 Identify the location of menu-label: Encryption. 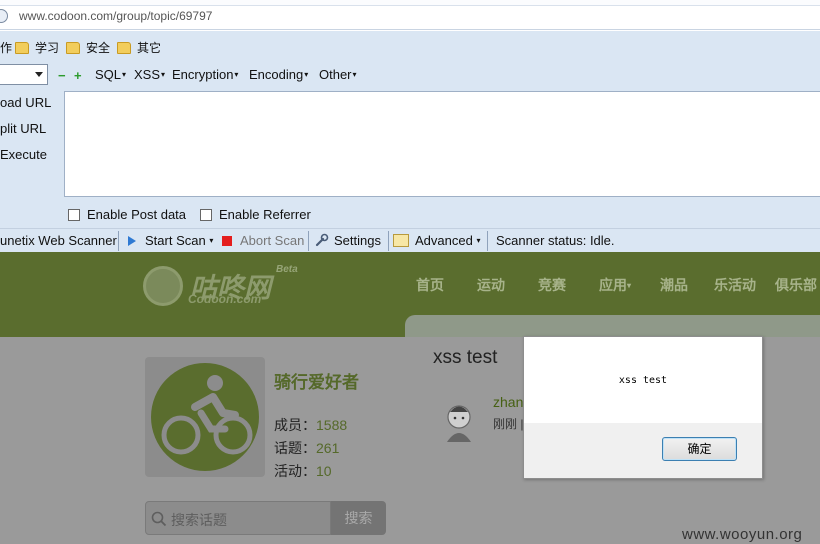
(203, 74).